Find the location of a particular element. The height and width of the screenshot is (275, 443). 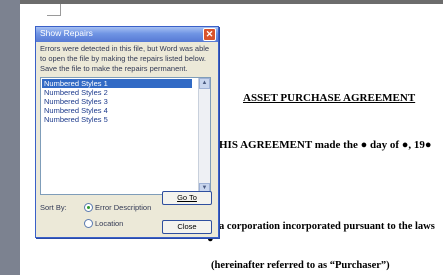

list-item: Numbered Styles 5 is located at coordinates (117, 119).